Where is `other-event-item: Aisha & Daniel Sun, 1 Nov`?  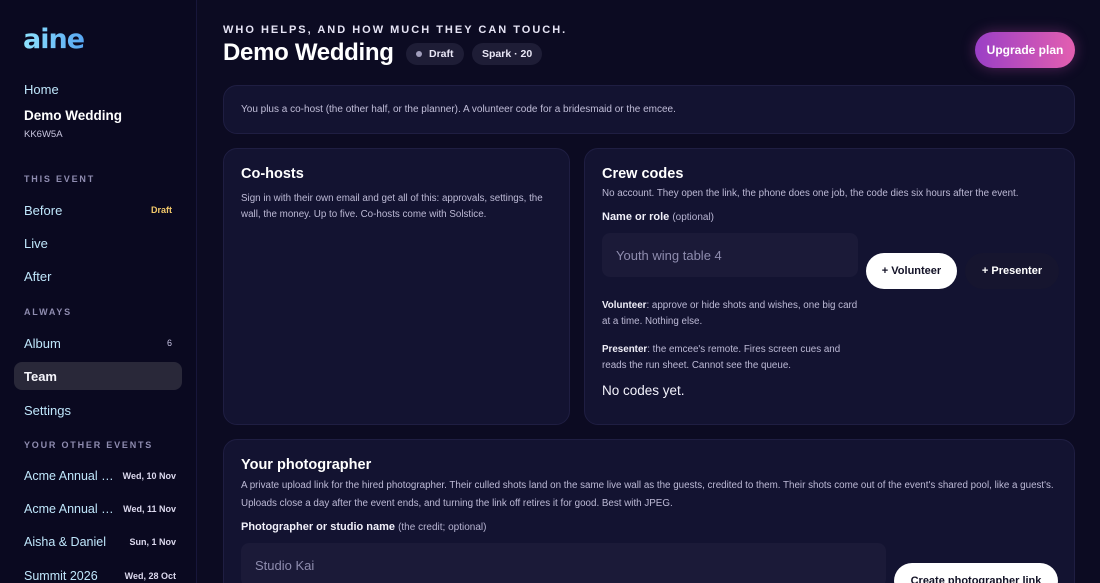 other-event-item: Aisha & Daniel Sun, 1 Nov is located at coordinates (100, 542).